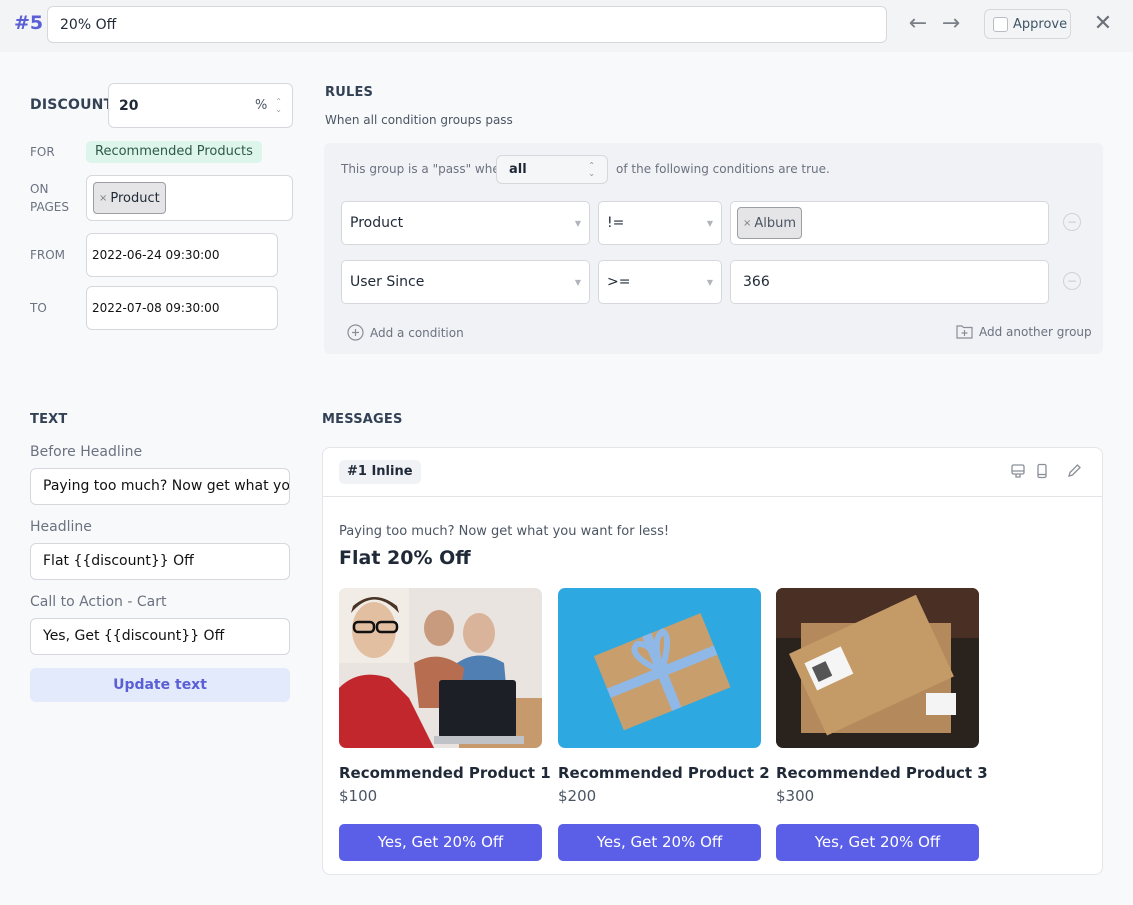  I want to click on value-tag-label: Album, so click(775, 223).